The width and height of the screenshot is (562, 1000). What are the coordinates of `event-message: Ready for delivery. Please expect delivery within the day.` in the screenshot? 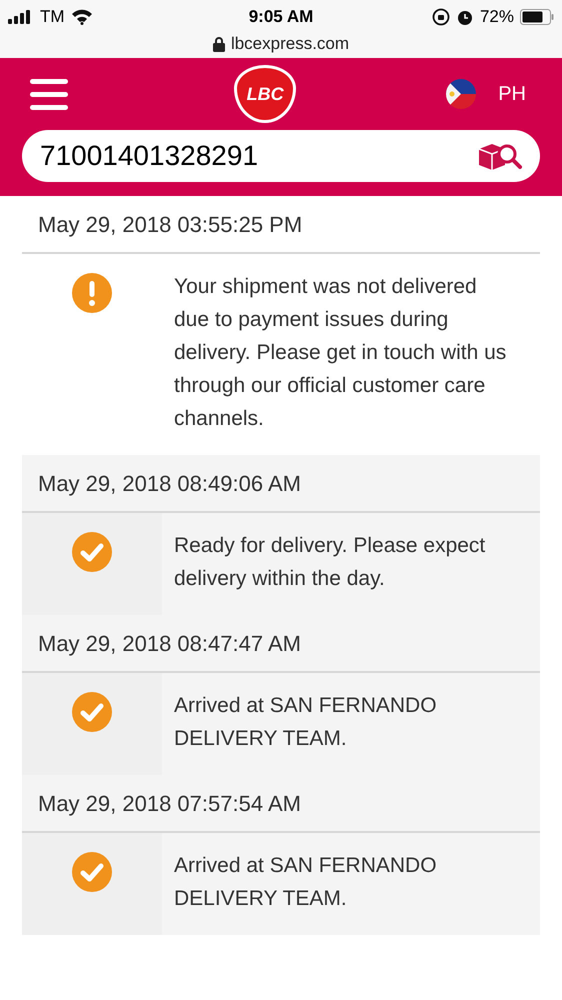 It's located at (329, 562).